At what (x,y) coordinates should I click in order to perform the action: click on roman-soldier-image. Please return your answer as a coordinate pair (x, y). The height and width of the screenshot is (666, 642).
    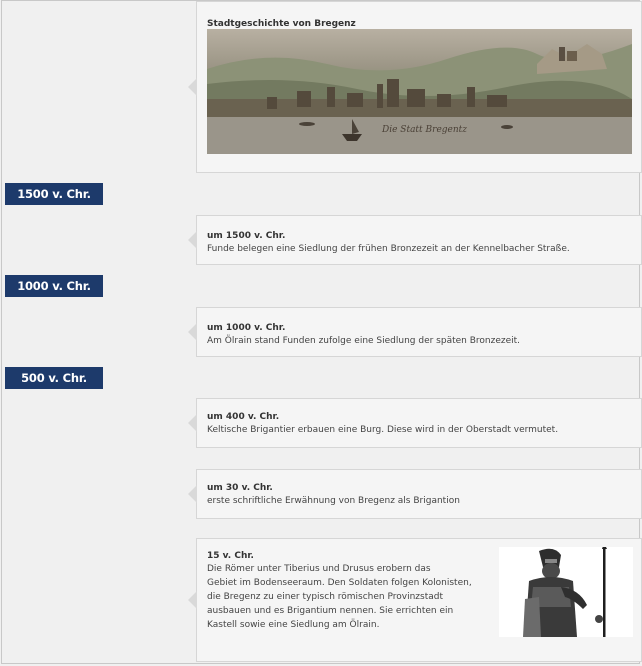
    Looking at the image, I should click on (566, 592).